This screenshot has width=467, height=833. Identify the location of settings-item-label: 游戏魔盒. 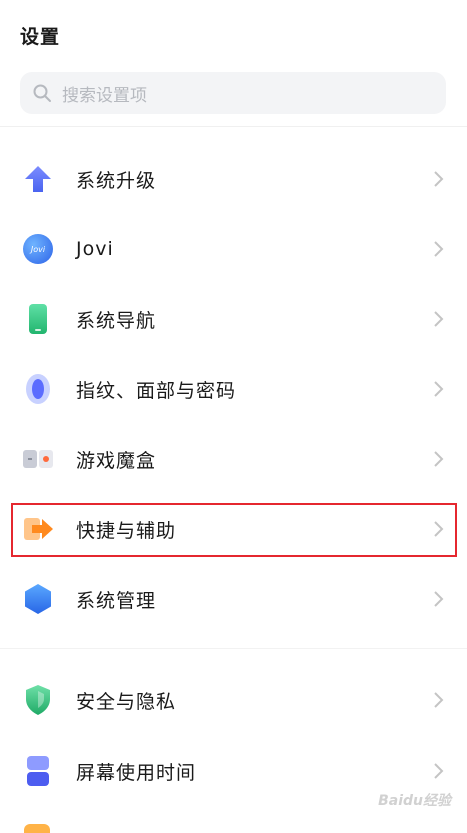
(116, 460).